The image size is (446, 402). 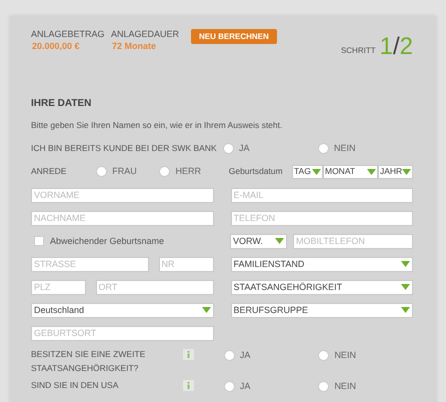 What do you see at coordinates (350, 171) in the screenshot?
I see `date-dropdown: MONAT` at bounding box center [350, 171].